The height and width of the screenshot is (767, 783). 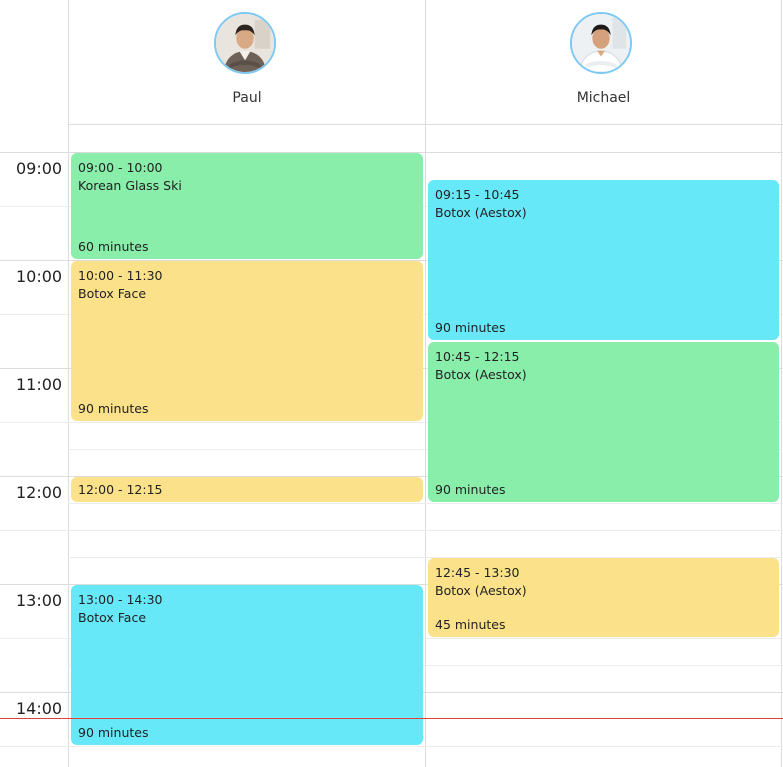 What do you see at coordinates (603, 260) in the screenshot?
I see `appointment-michael-0915: 09:15 - 10:45 Botox (Aestox) 90 minutes` at bounding box center [603, 260].